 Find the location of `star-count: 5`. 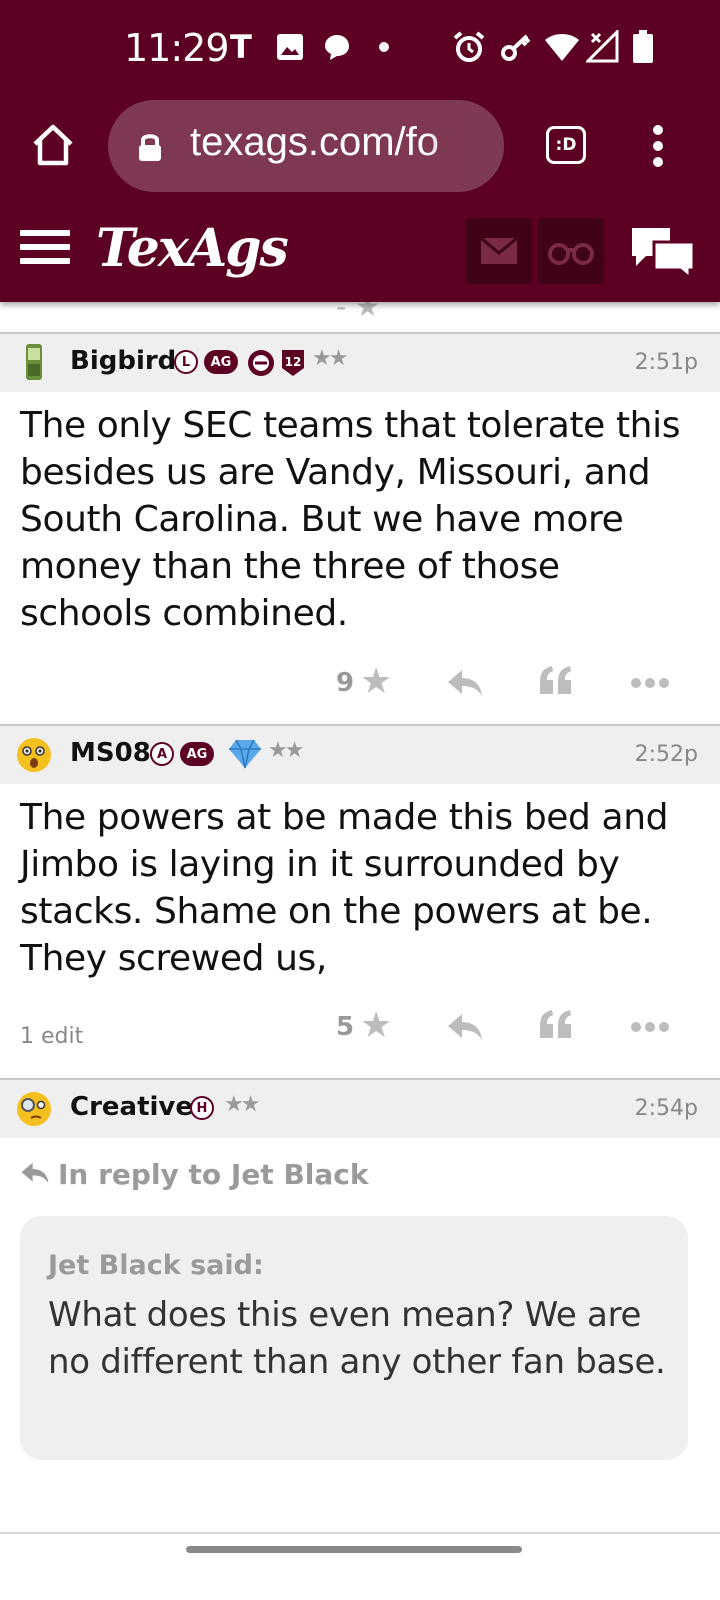

star-count: 5 is located at coordinates (345, 1027).